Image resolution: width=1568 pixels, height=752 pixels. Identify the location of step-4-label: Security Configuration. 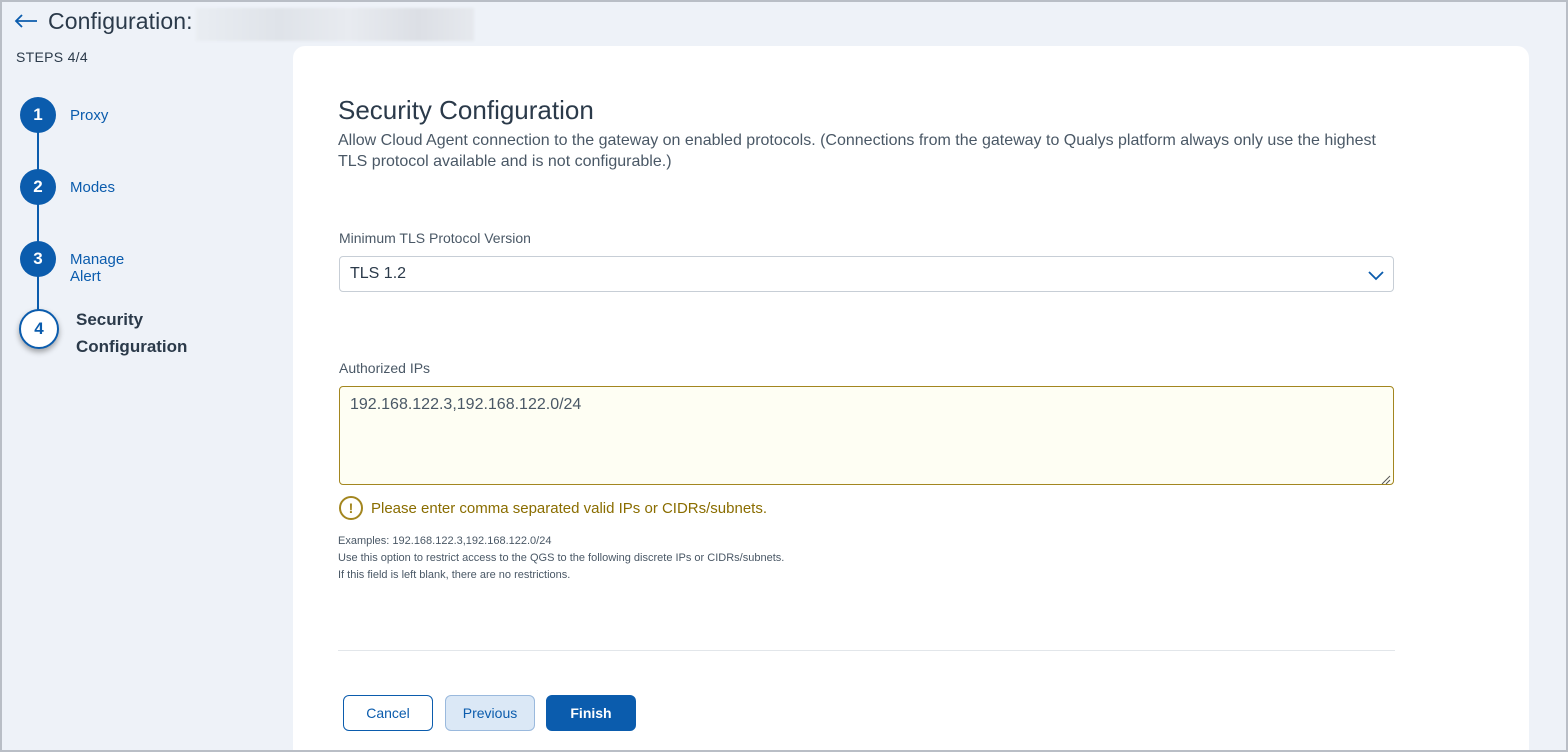
(131, 333).